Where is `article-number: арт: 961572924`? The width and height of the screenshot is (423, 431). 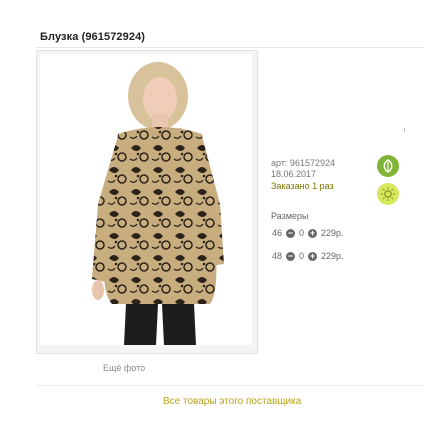
article-number: арт: 961572924 is located at coordinates (303, 163).